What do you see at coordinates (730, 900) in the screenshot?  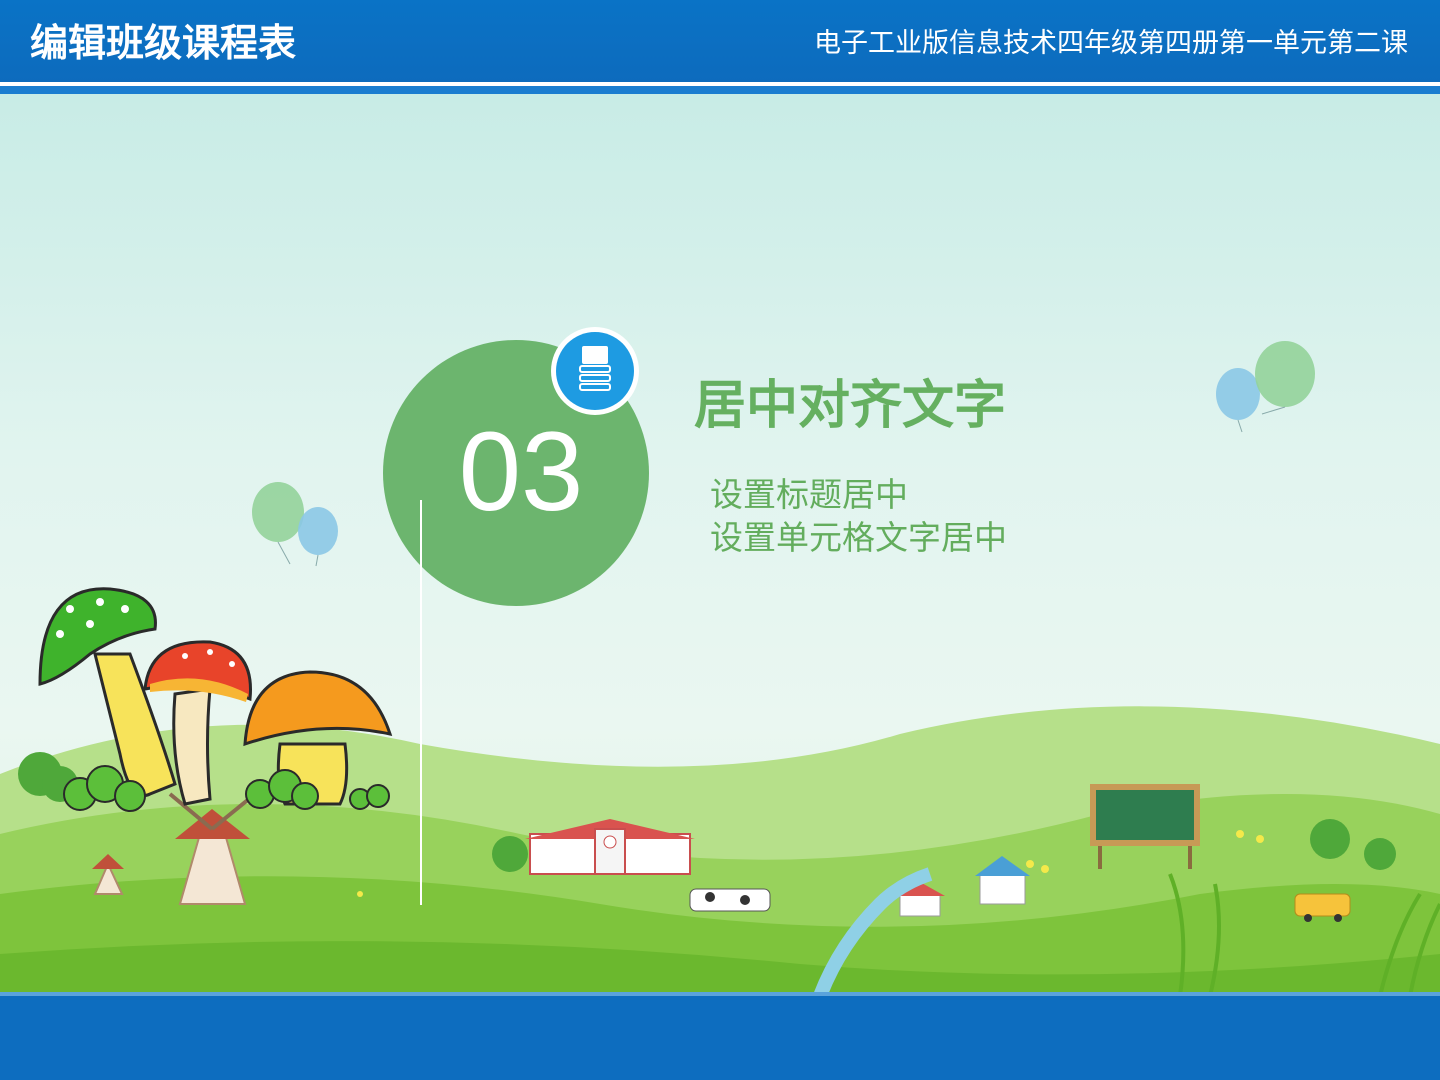 I see `cow-icon` at bounding box center [730, 900].